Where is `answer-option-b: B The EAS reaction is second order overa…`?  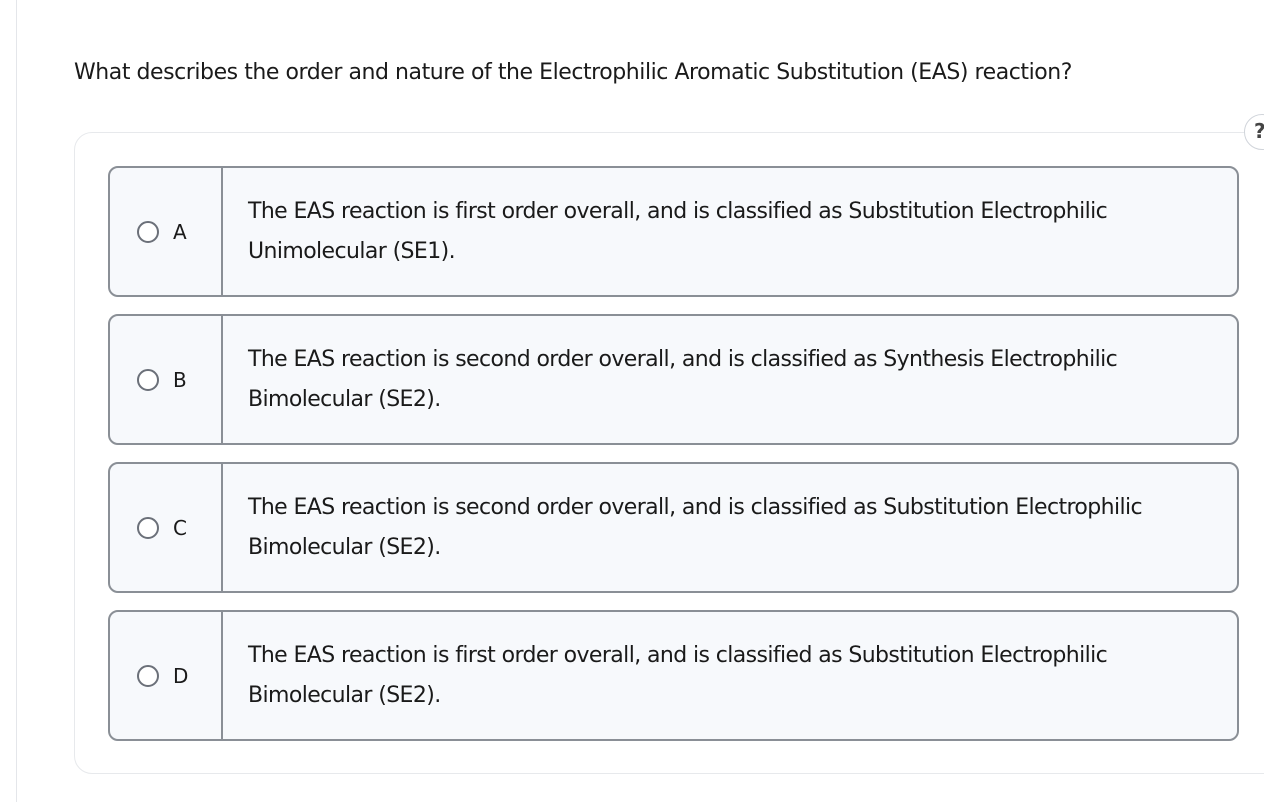 answer-option-b: B The EAS reaction is second order overa… is located at coordinates (673, 379).